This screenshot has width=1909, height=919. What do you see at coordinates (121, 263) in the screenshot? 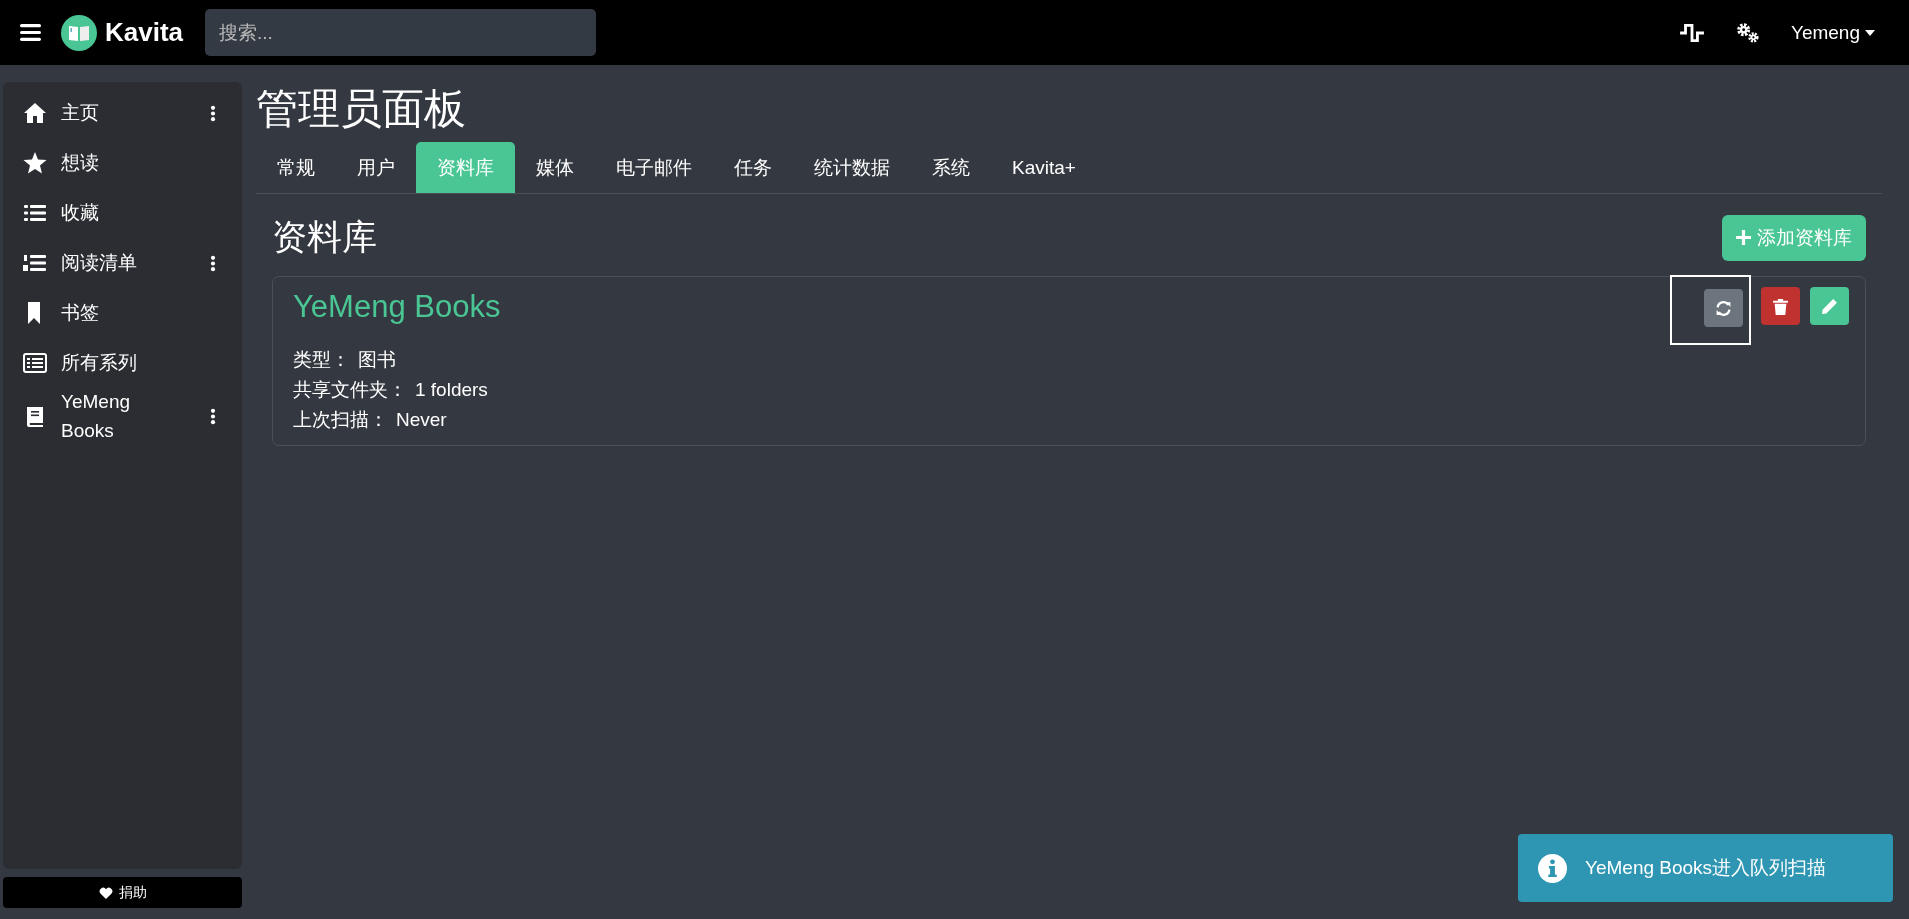
I see `sidebar-item: 阅读清单` at bounding box center [121, 263].